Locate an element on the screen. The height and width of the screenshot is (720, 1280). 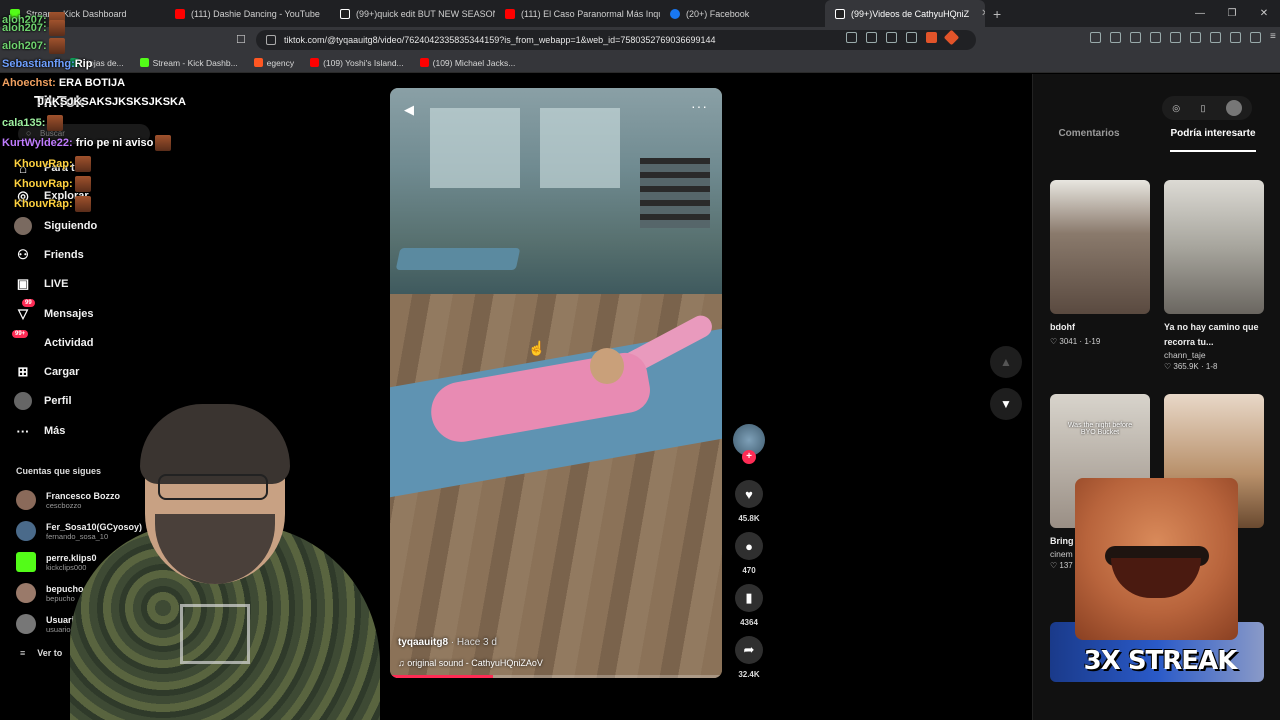
sidebar-icon is located at coordinates (1175, 37).